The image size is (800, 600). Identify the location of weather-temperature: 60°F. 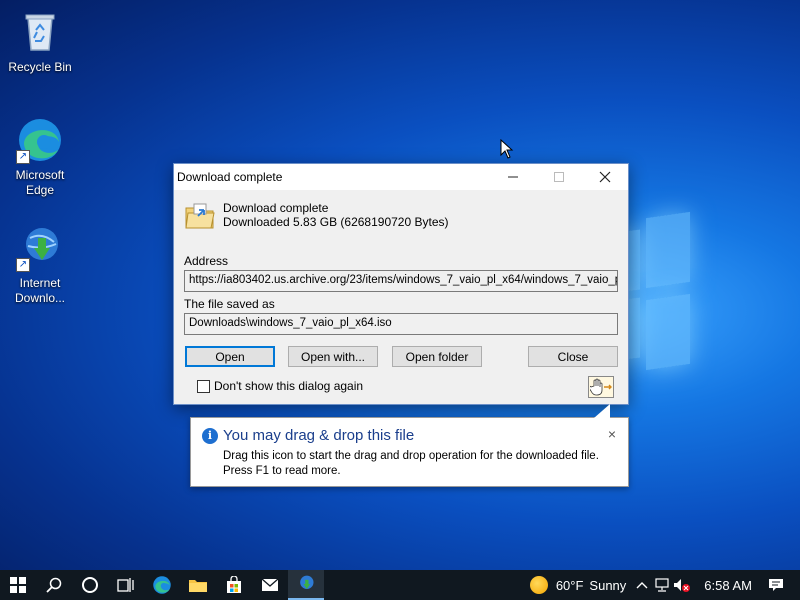
(570, 585).